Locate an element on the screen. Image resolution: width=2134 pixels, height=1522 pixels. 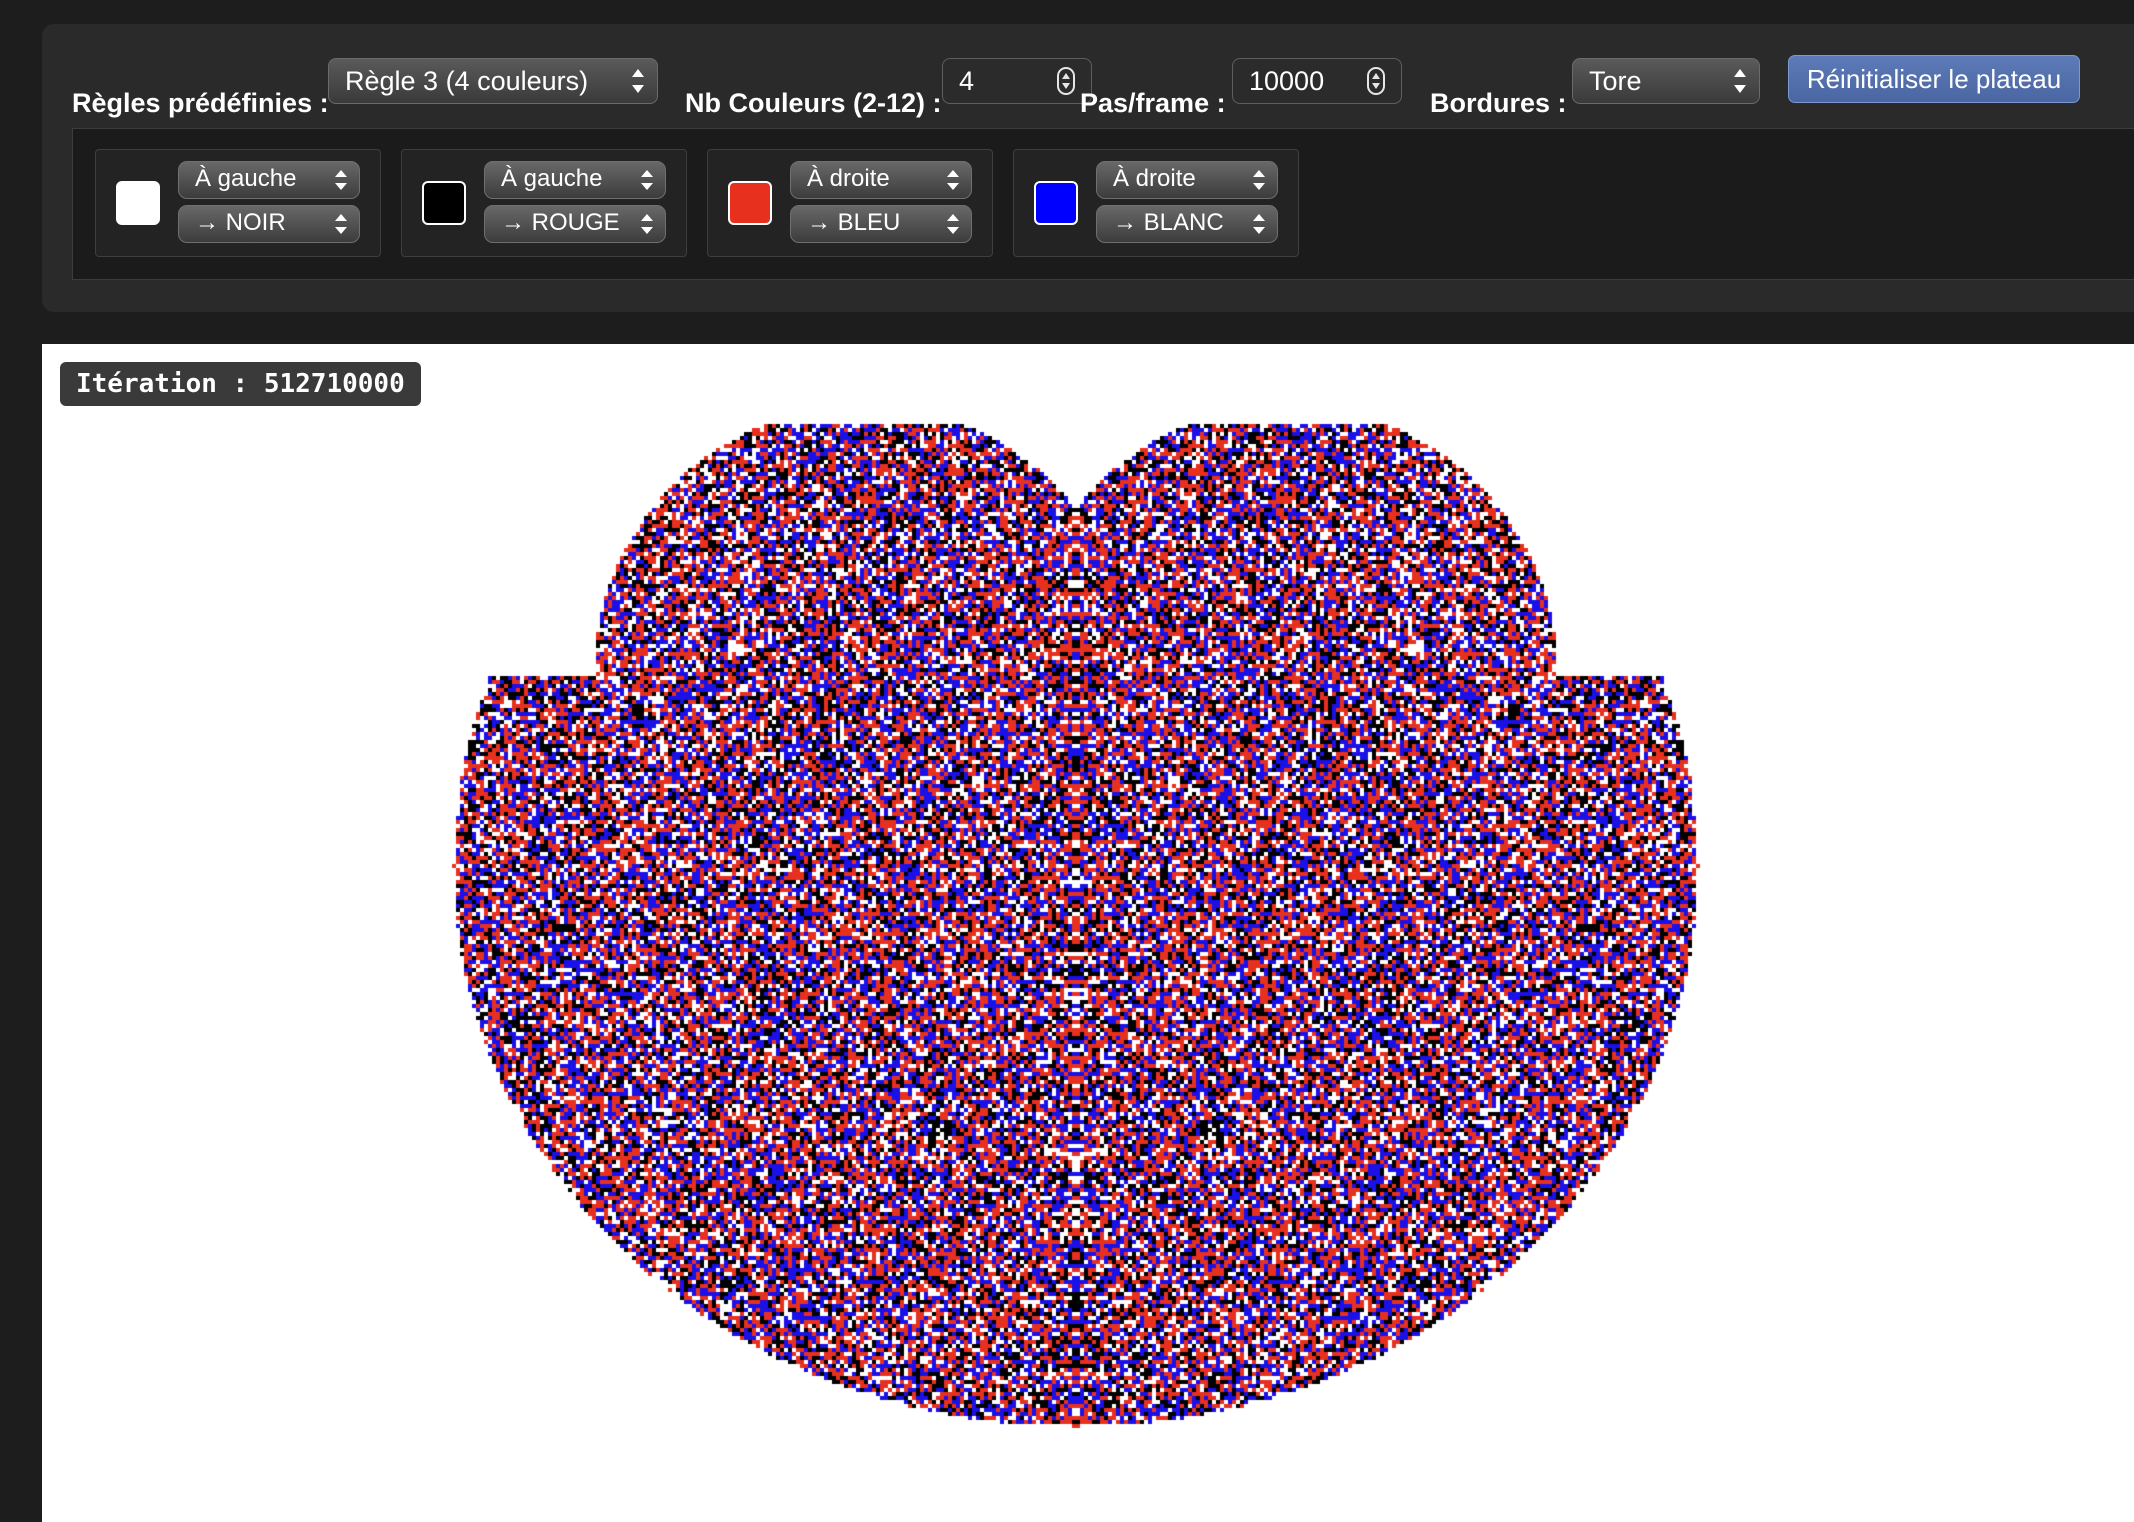
presets-label: Règles prédéfinies : is located at coordinates (200, 103).